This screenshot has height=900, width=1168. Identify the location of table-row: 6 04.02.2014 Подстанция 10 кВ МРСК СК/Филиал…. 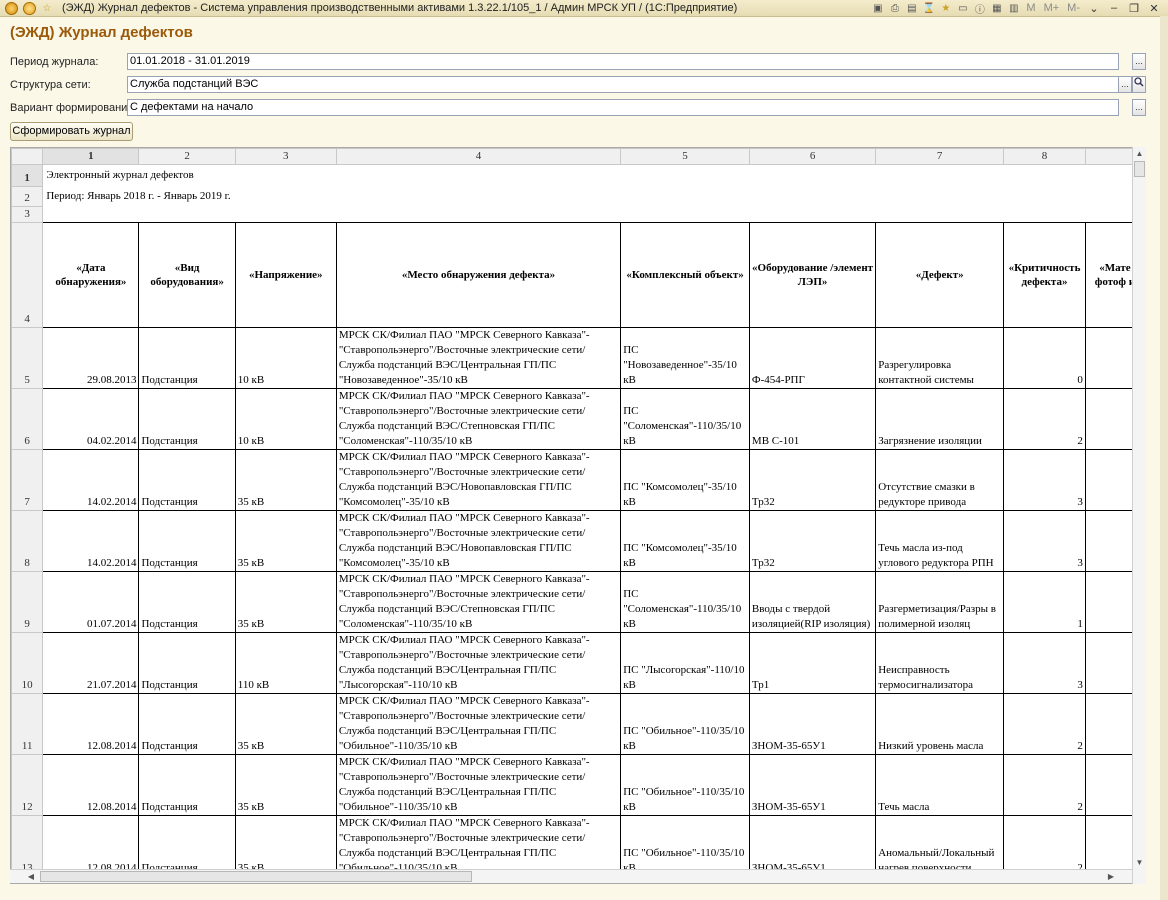
(578, 419).